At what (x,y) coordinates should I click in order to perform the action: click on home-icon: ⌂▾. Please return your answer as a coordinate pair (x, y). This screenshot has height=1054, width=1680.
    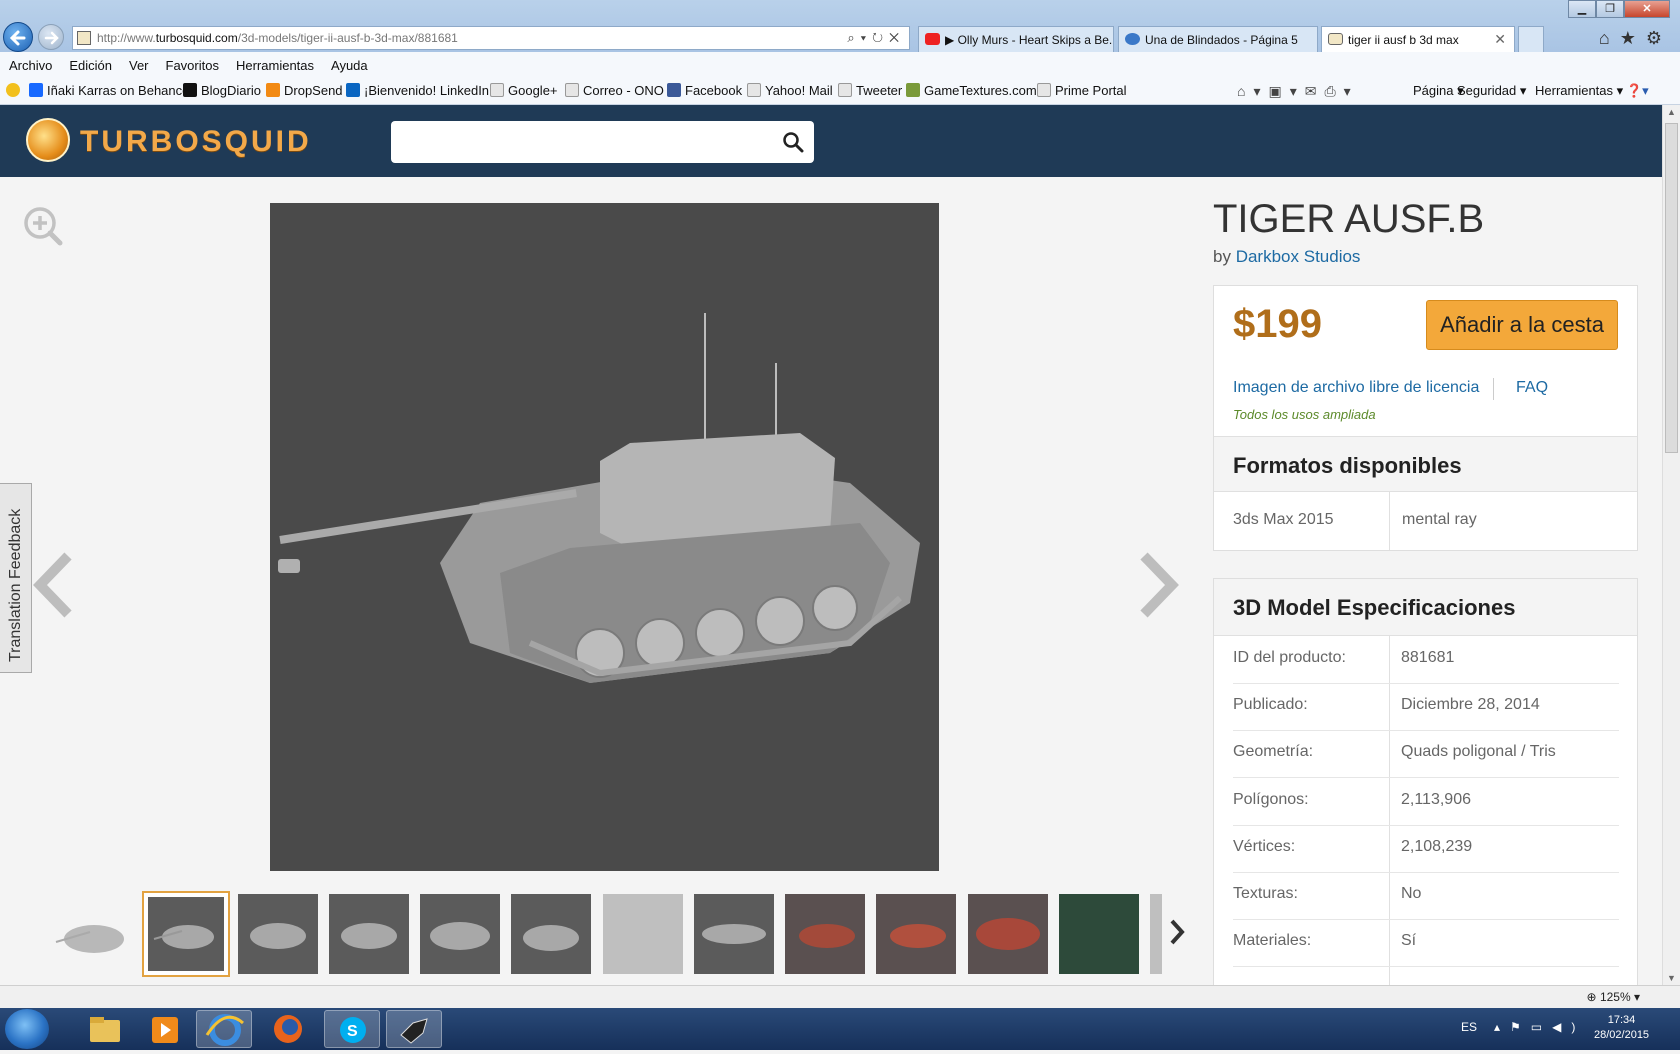
    Looking at the image, I should click on (1252, 91).